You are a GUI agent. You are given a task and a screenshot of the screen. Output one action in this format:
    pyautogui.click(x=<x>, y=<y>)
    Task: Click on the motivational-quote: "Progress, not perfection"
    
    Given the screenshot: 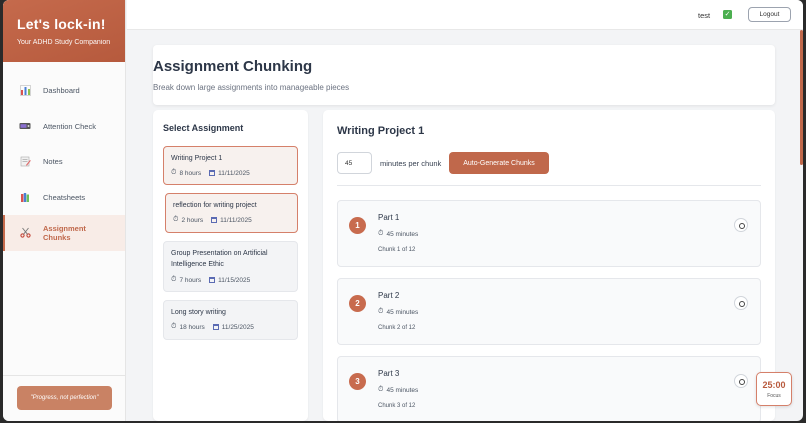 What is the action you would take?
    pyautogui.click(x=64, y=398)
    